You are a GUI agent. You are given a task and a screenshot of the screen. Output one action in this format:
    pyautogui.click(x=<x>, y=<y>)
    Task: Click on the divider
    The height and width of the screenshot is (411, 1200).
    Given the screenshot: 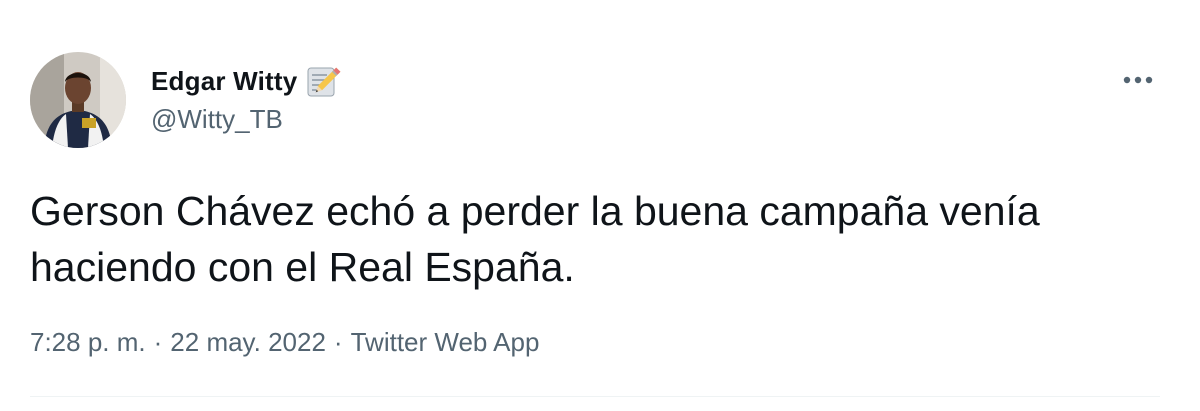 What is the action you would take?
    pyautogui.click(x=595, y=396)
    